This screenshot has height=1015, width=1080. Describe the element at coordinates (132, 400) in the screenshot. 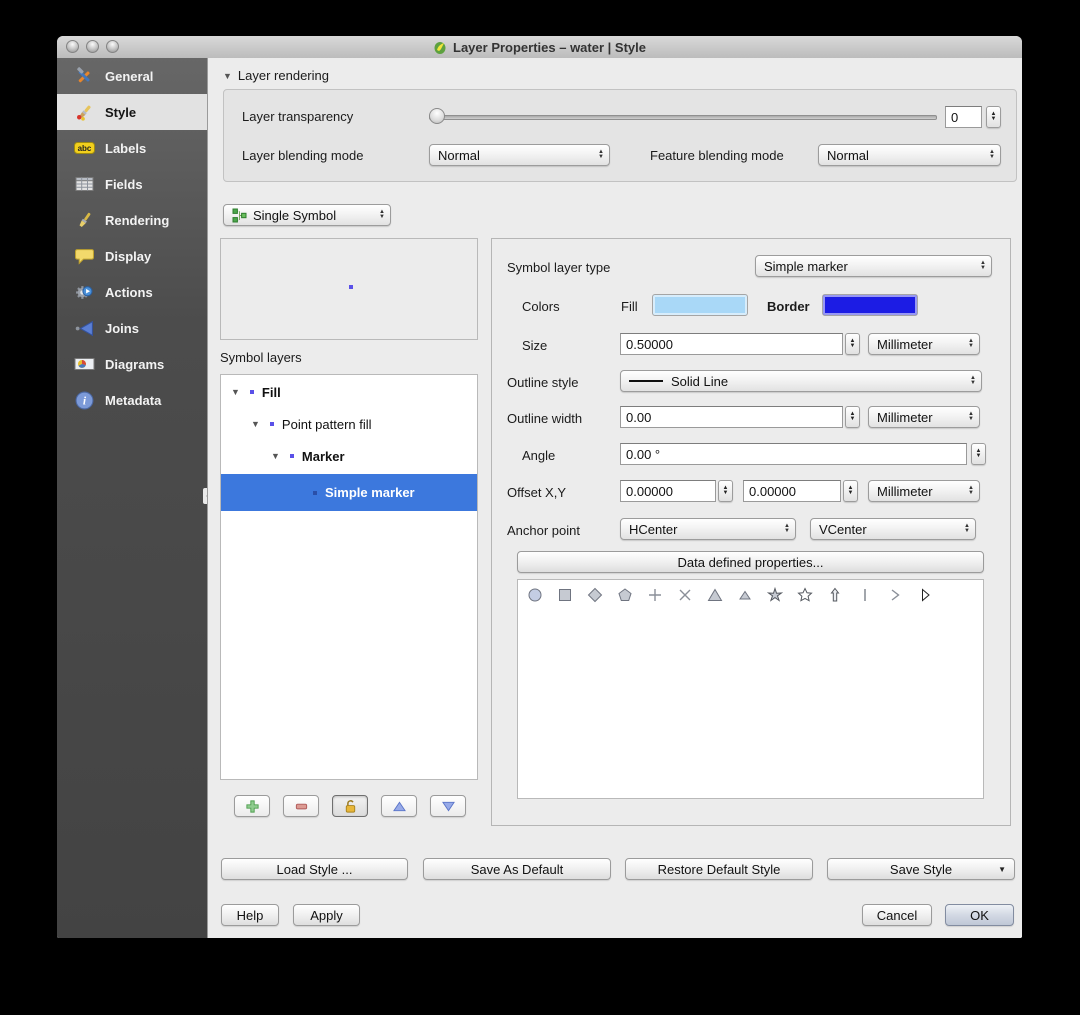

I see `sidebar-item-metadata: i Metadata` at that location.